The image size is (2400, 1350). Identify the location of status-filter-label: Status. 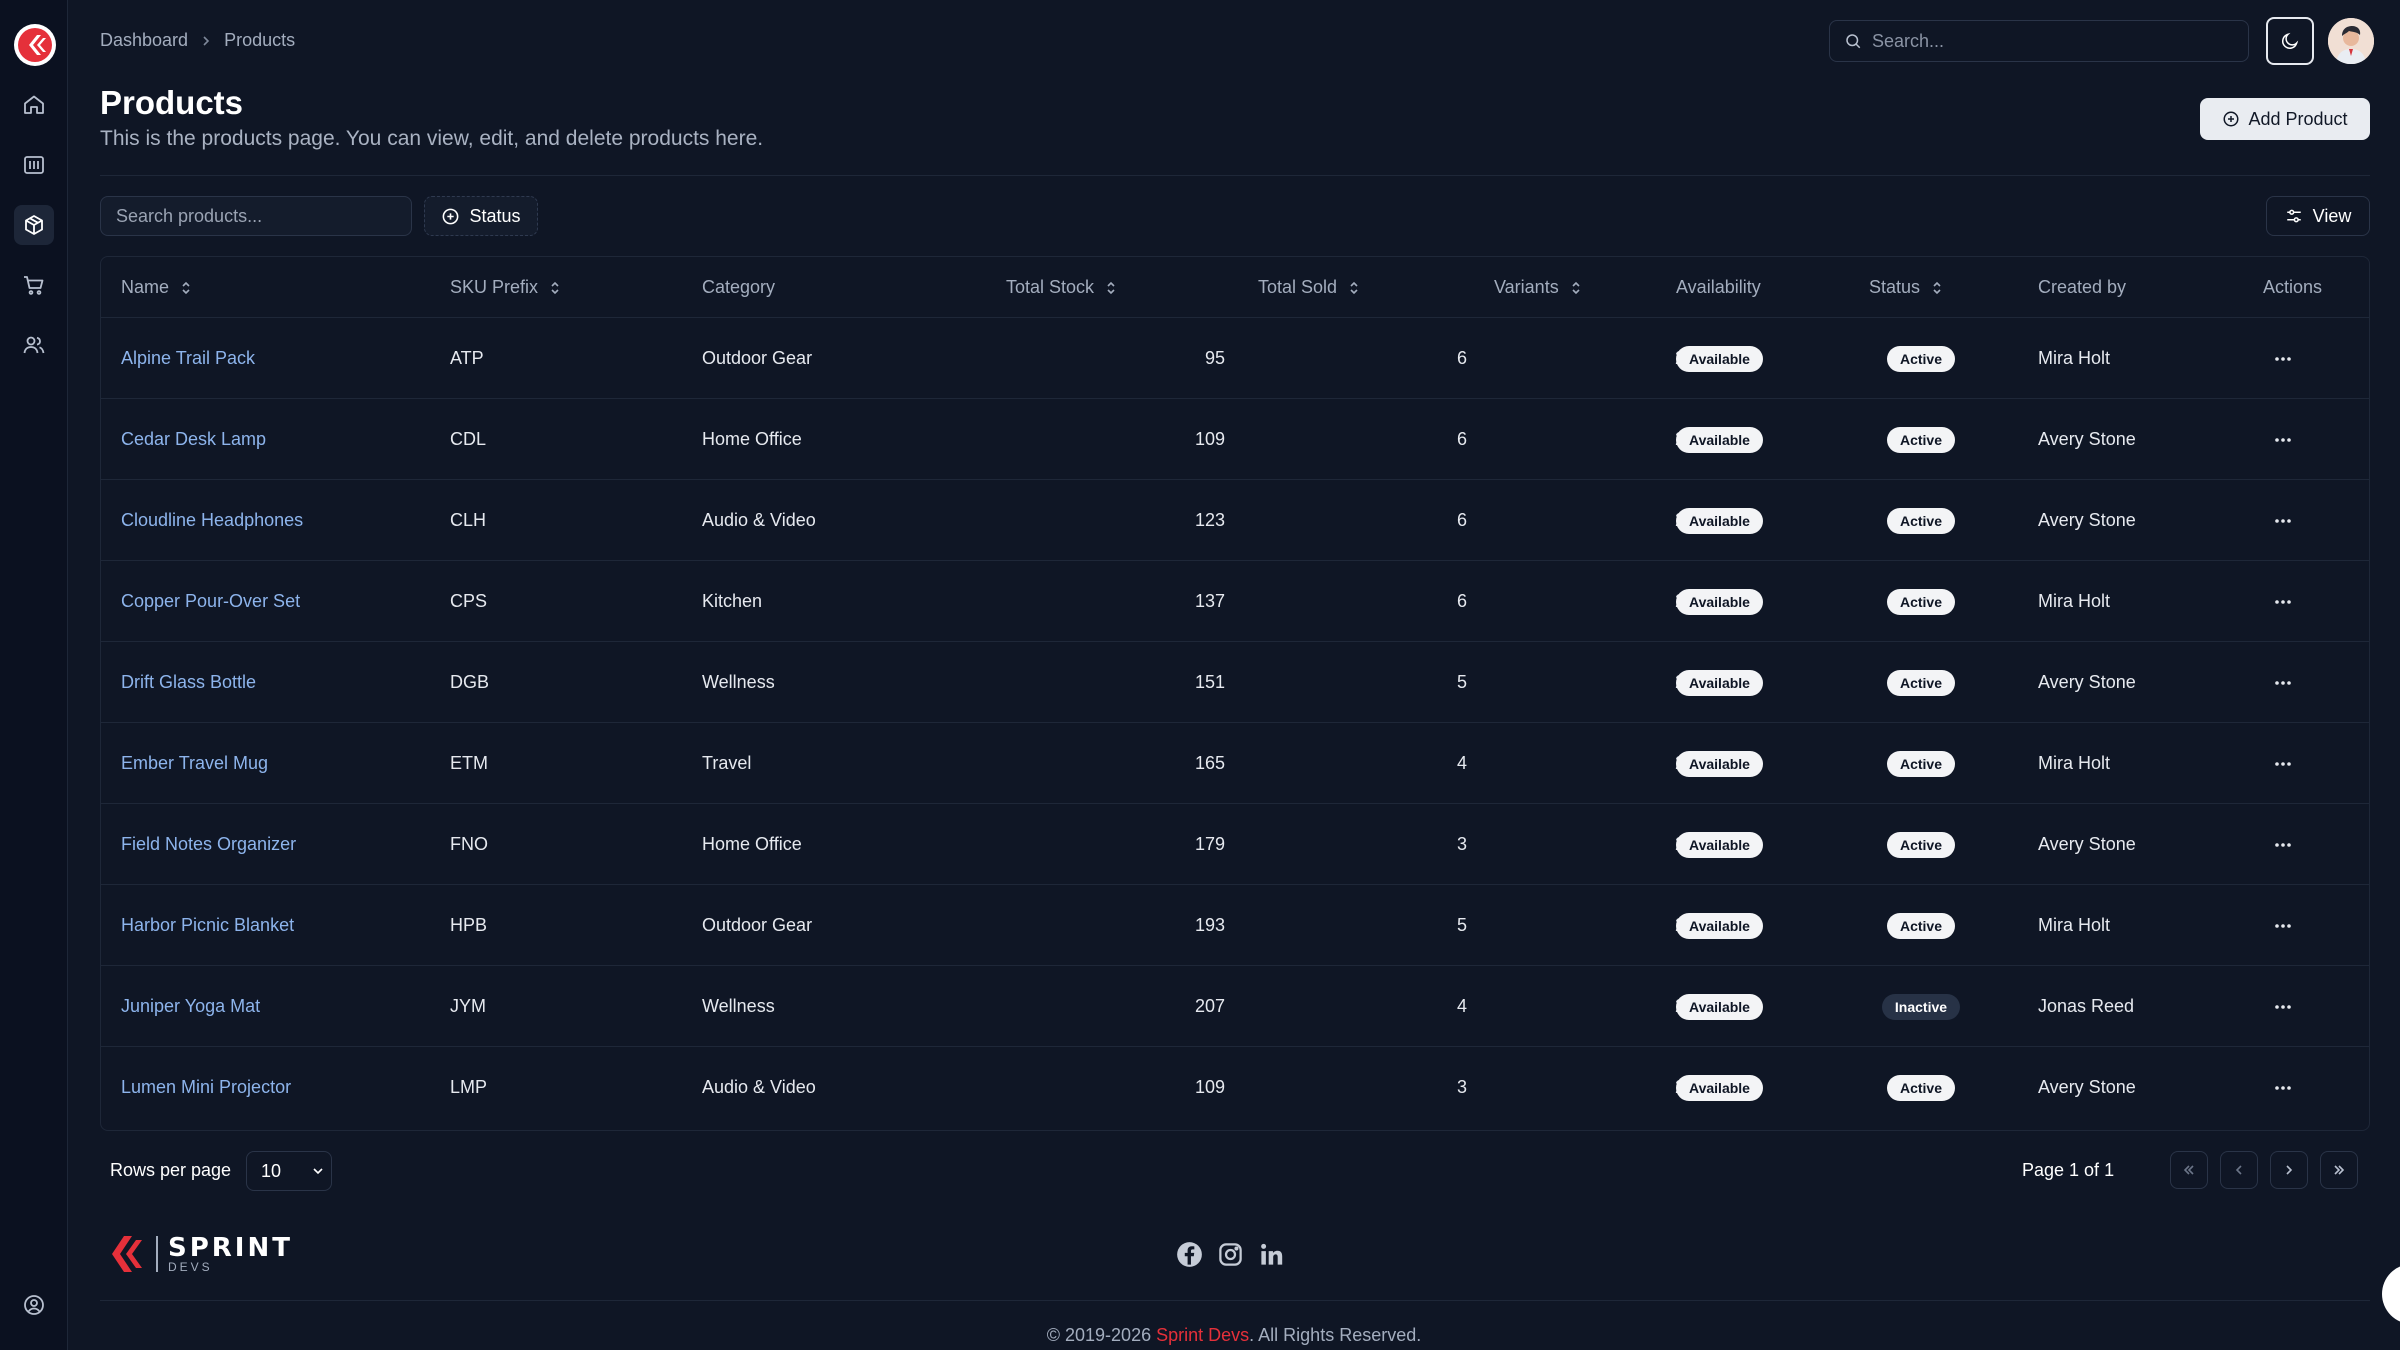
(495, 215).